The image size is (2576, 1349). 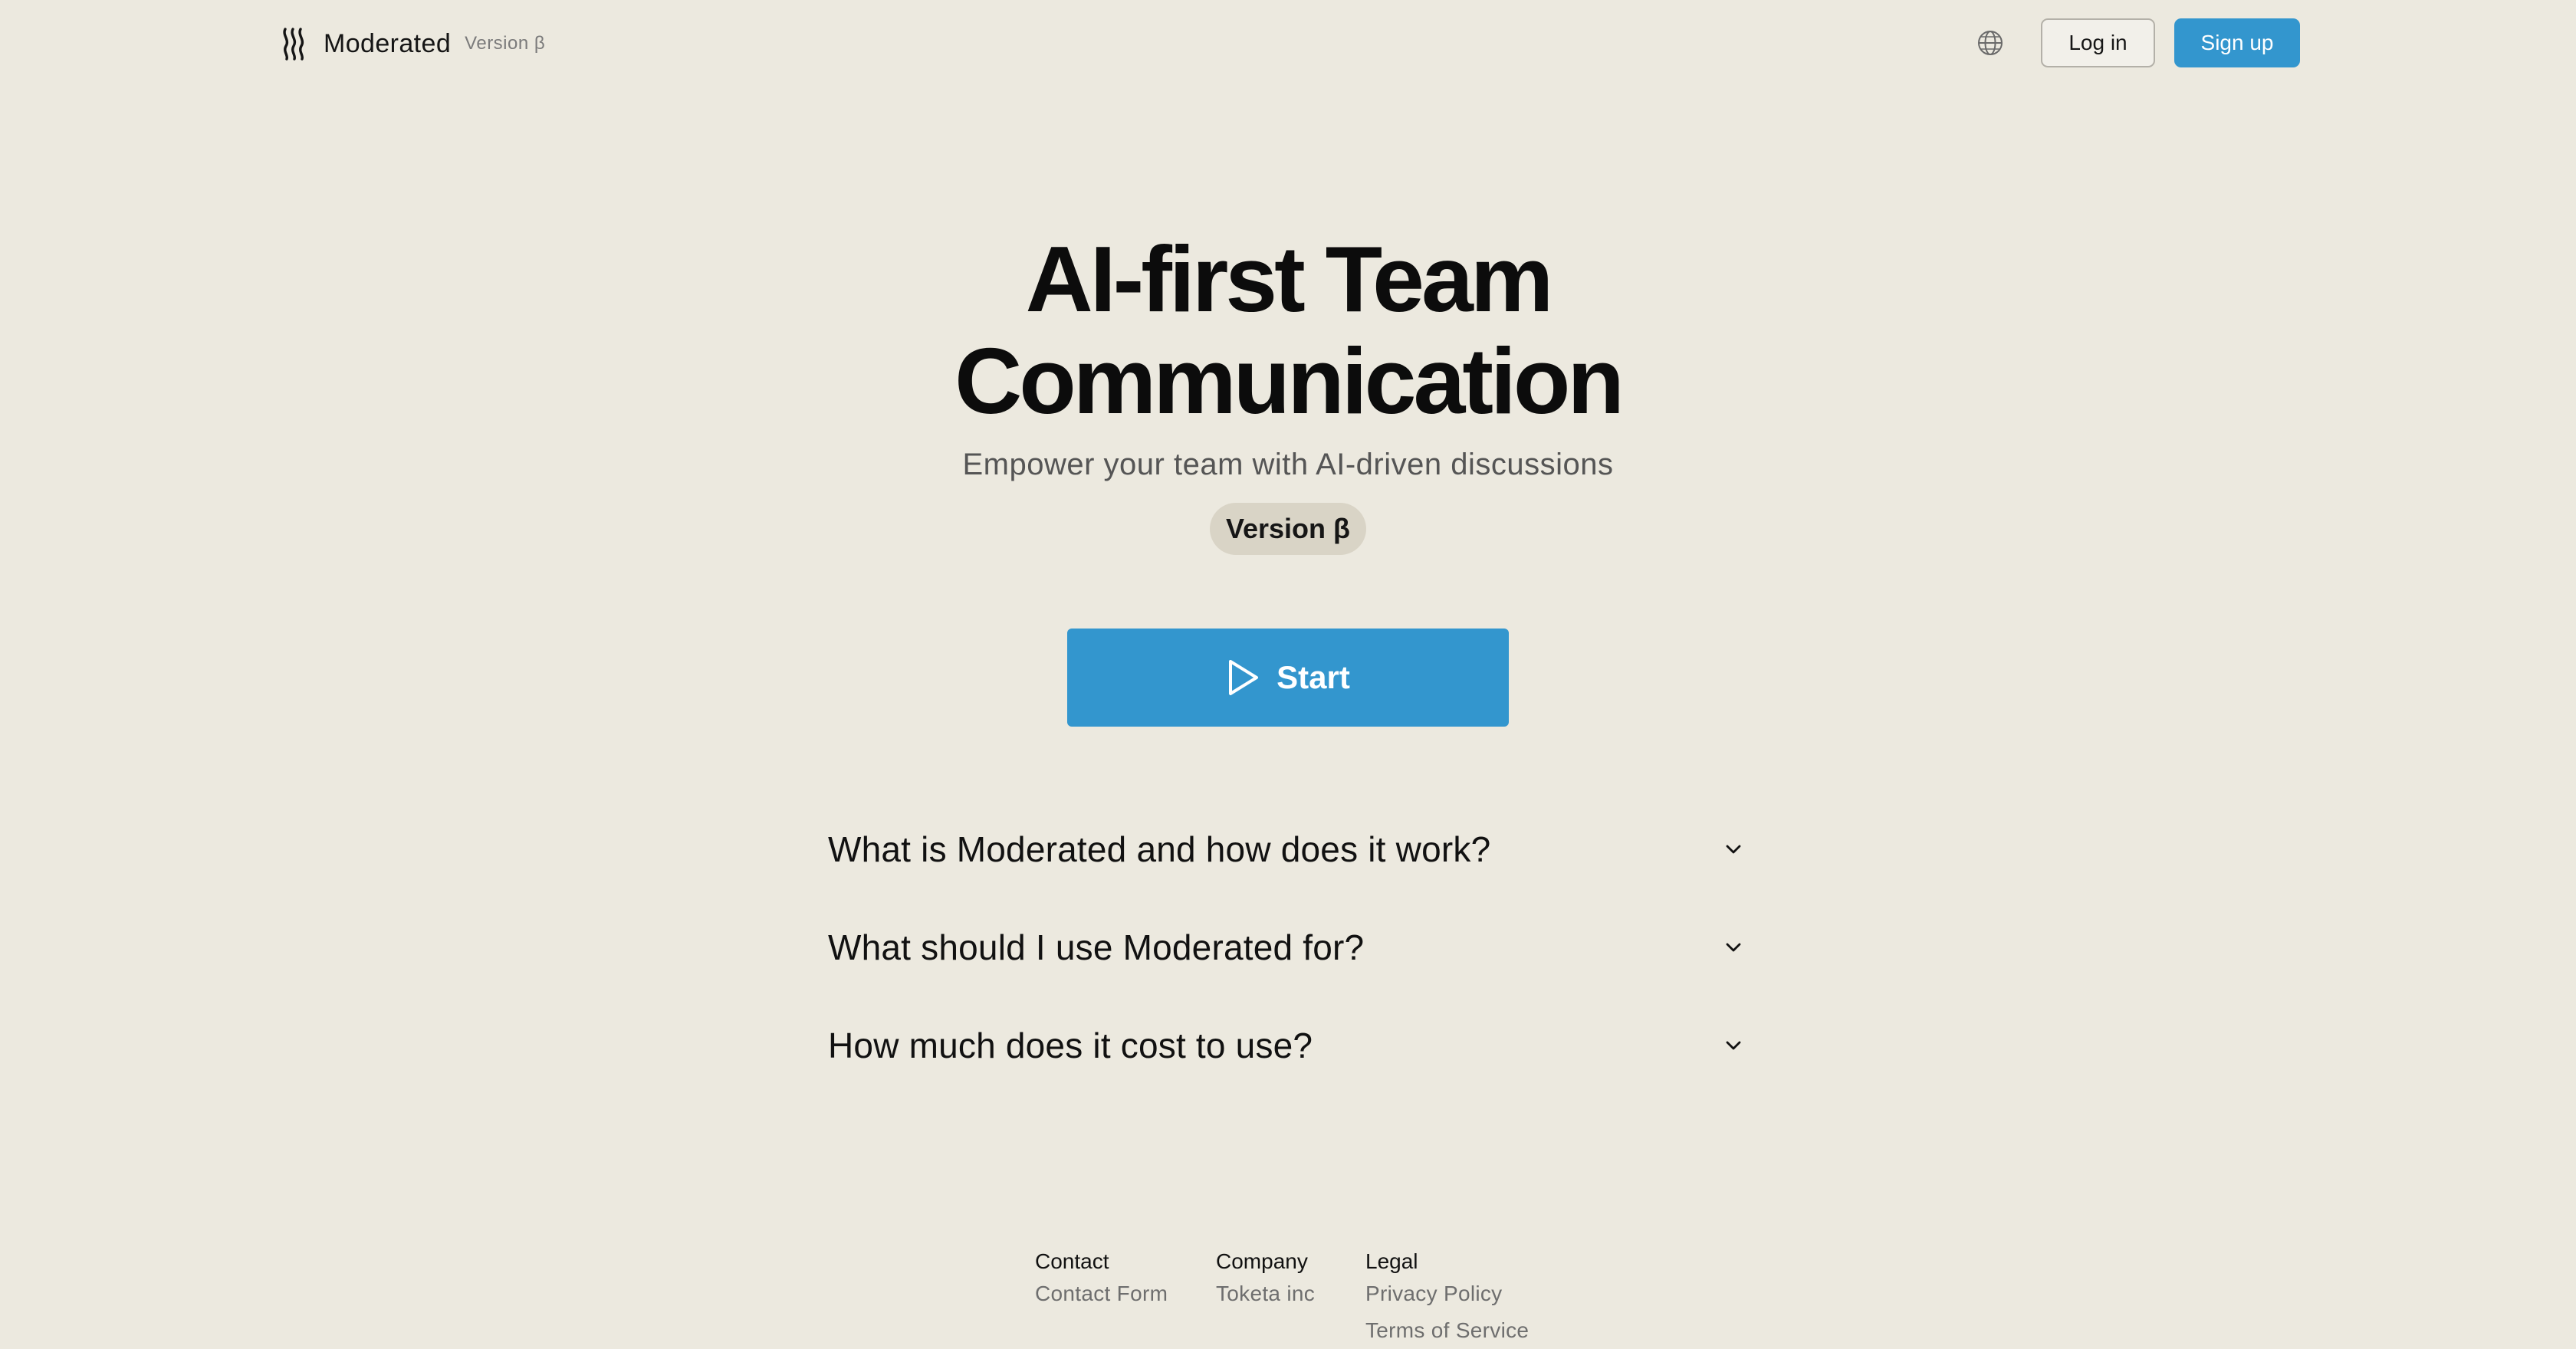 I want to click on start-button-label: Start, so click(x=1313, y=677).